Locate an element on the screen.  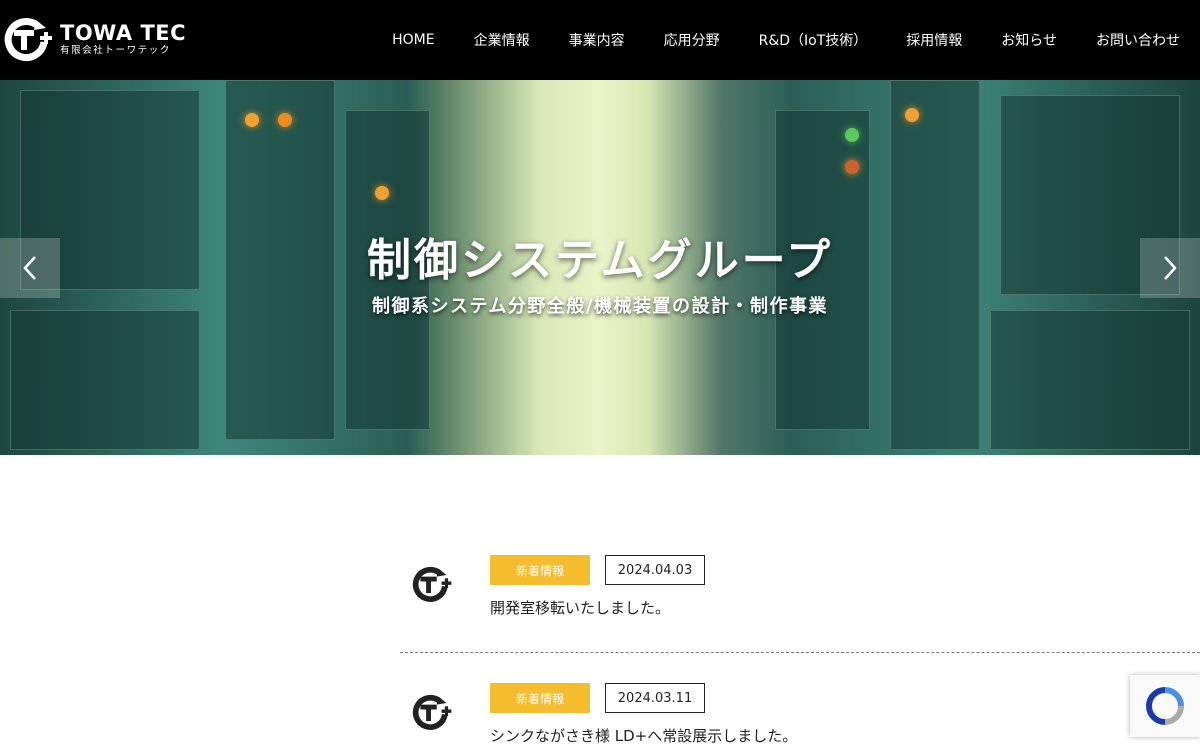
brand-subtitle: 有限会社トーワテック is located at coordinates (116, 50).